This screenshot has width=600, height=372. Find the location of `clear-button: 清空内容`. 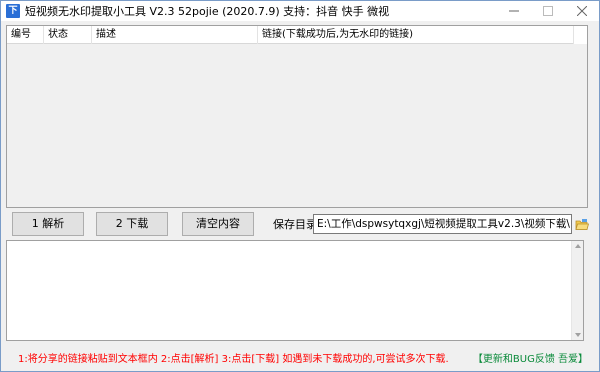

clear-button: 清空内容 is located at coordinates (218, 224).